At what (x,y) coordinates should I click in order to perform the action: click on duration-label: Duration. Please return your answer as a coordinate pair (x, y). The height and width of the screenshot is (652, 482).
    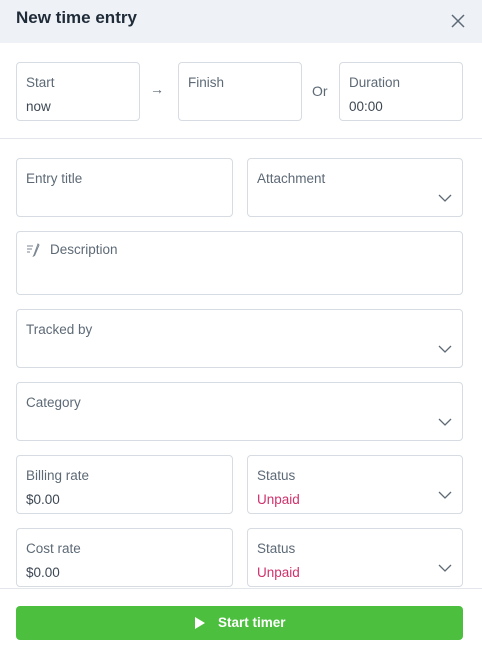
    Looking at the image, I should click on (375, 82).